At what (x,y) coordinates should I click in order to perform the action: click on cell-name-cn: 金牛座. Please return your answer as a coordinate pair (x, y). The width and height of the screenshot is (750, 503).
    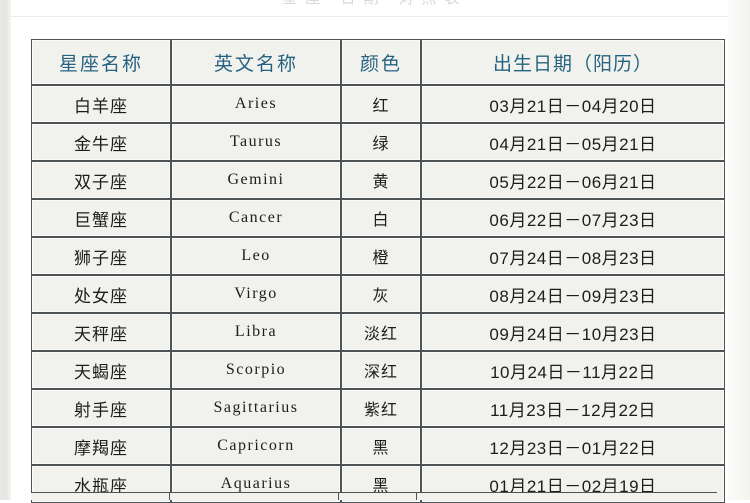
    Looking at the image, I should click on (101, 142).